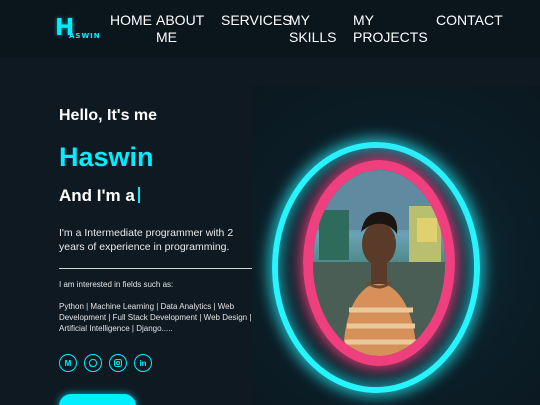 The width and height of the screenshot is (540, 405). I want to click on cta-button, so click(97, 399).